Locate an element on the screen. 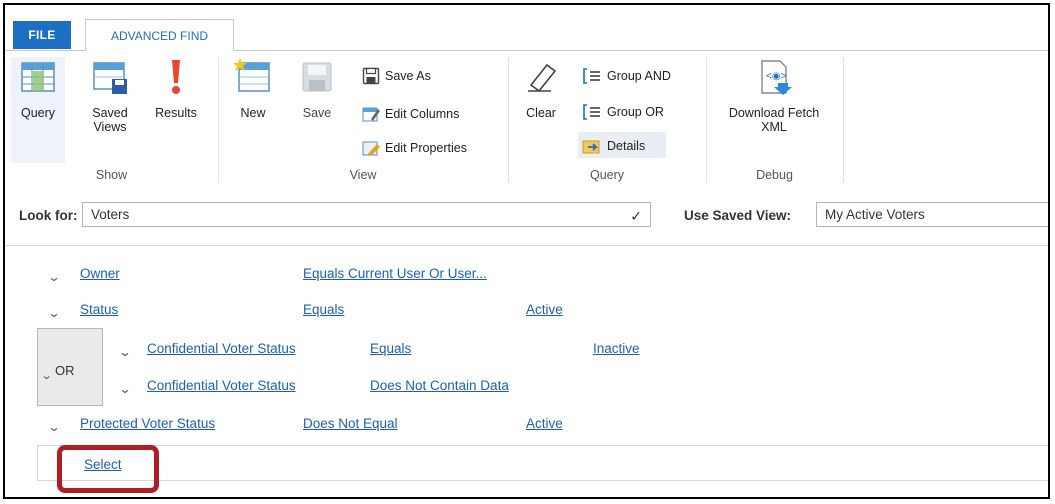 This screenshot has height=504, width=1055. save-as-label: Save As is located at coordinates (408, 76).